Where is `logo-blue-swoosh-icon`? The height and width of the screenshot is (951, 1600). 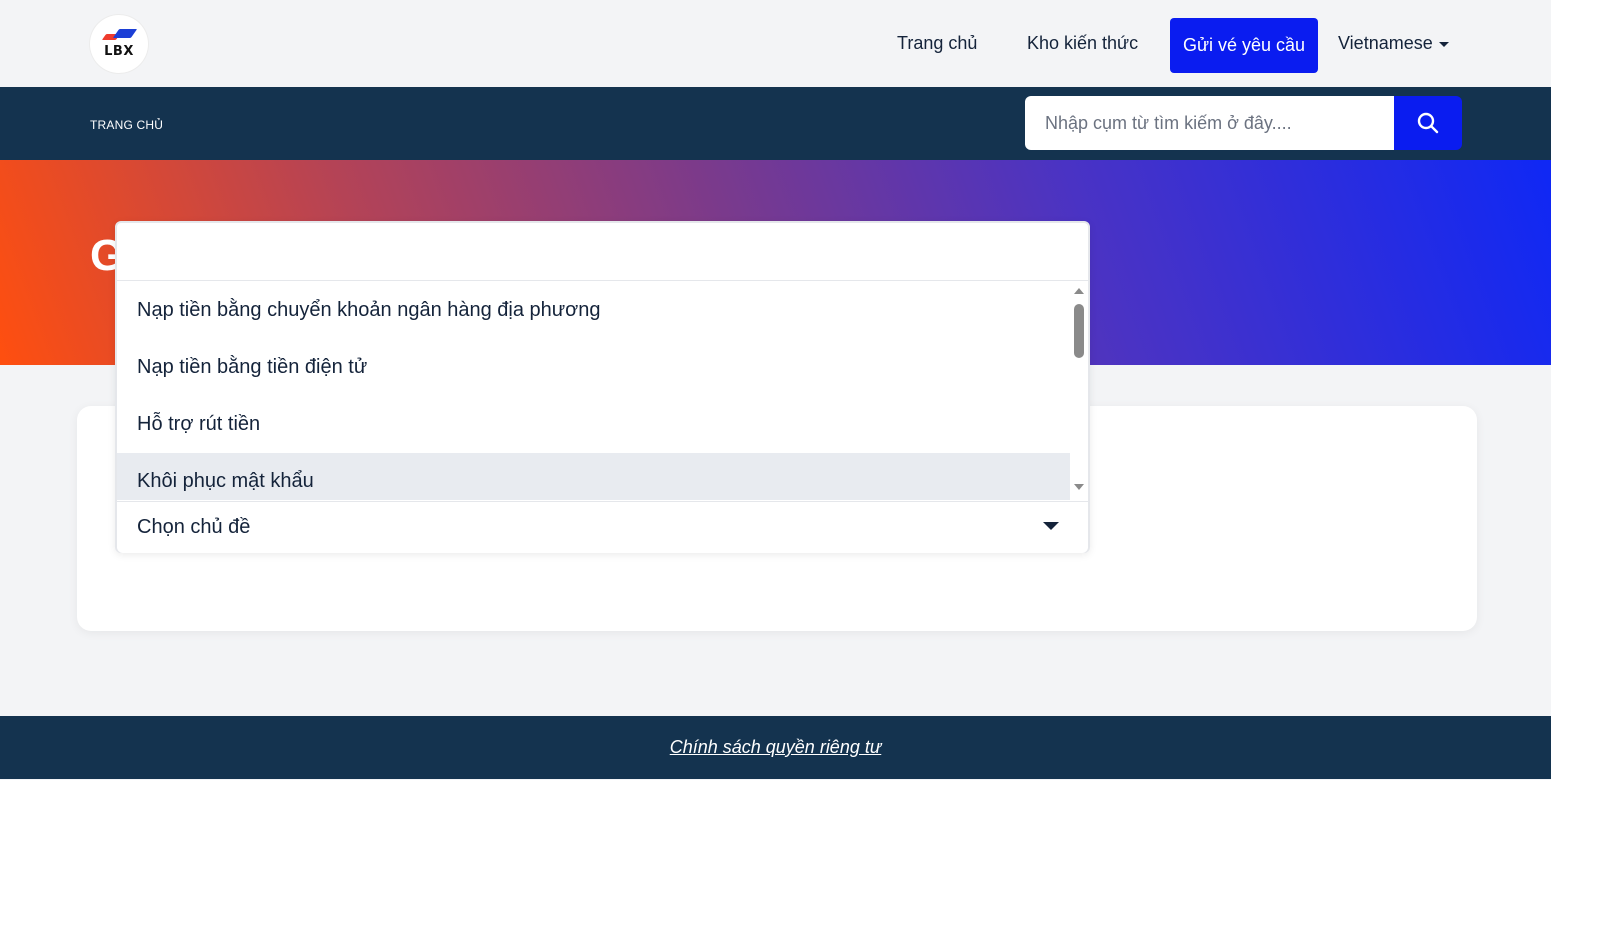
logo-blue-swoosh-icon is located at coordinates (125, 33).